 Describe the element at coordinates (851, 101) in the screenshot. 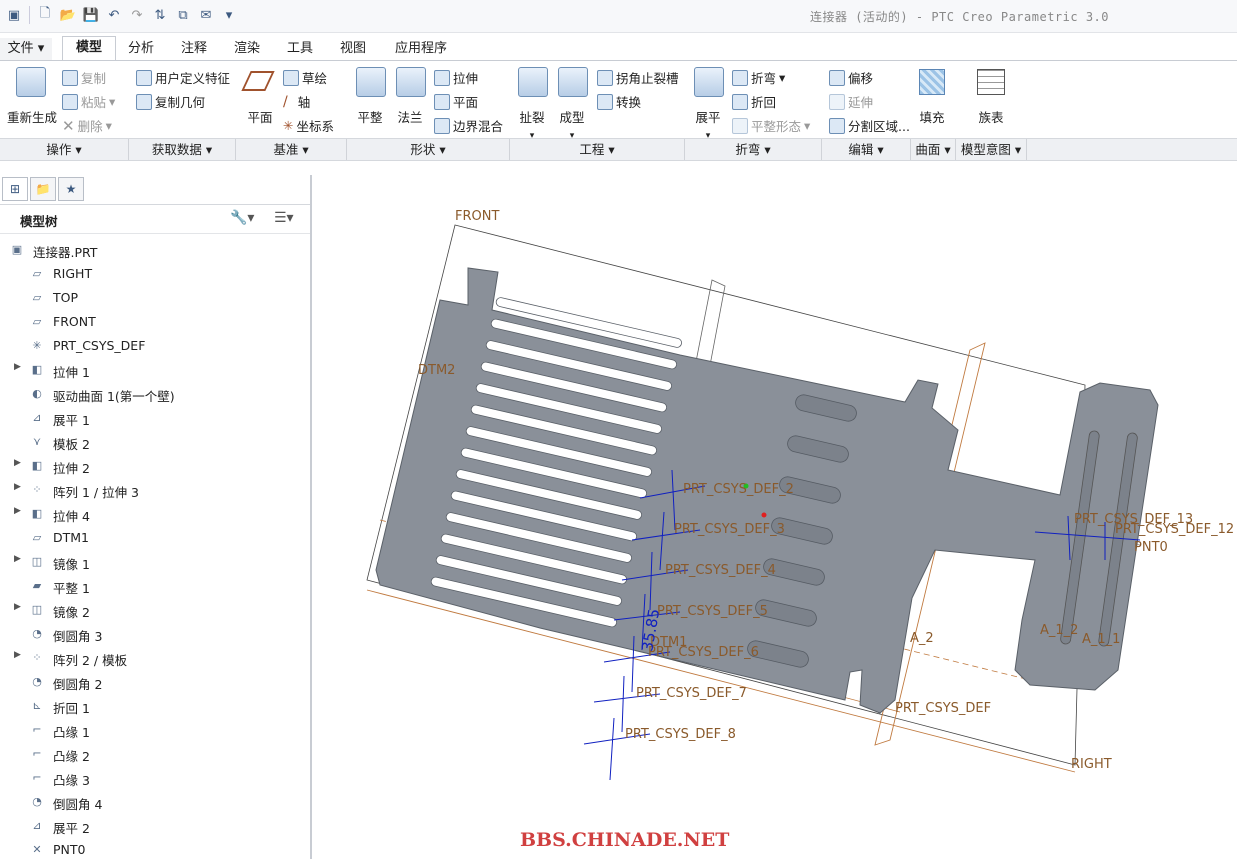

I see `extend-button: 延伸` at that location.